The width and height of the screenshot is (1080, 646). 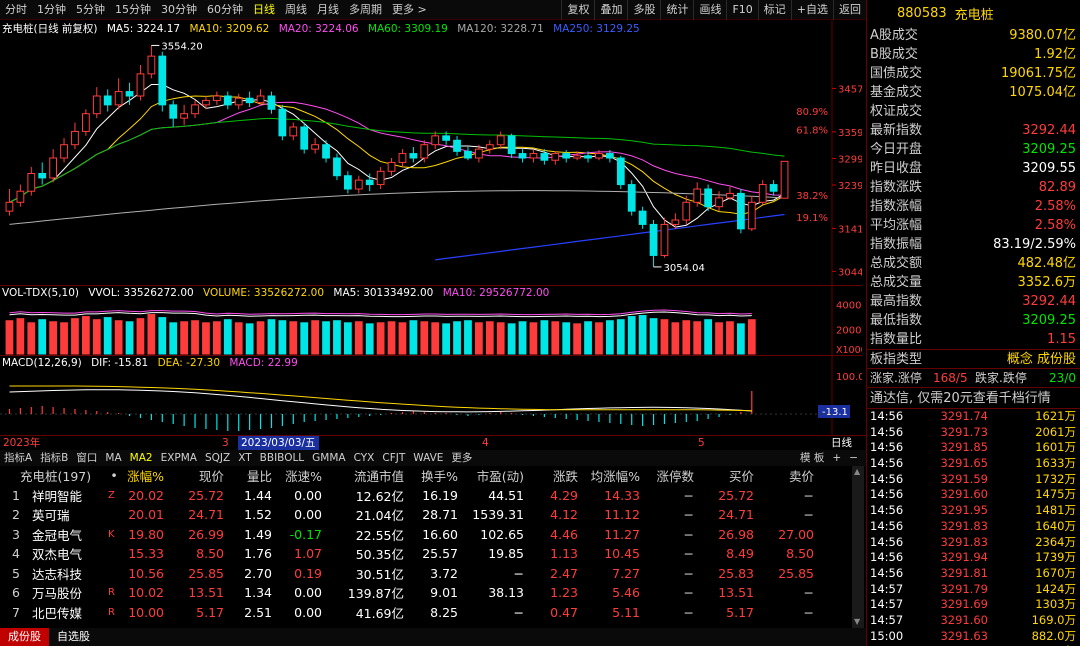 I want to click on header-speed: 涨速%, so click(x=301, y=475).